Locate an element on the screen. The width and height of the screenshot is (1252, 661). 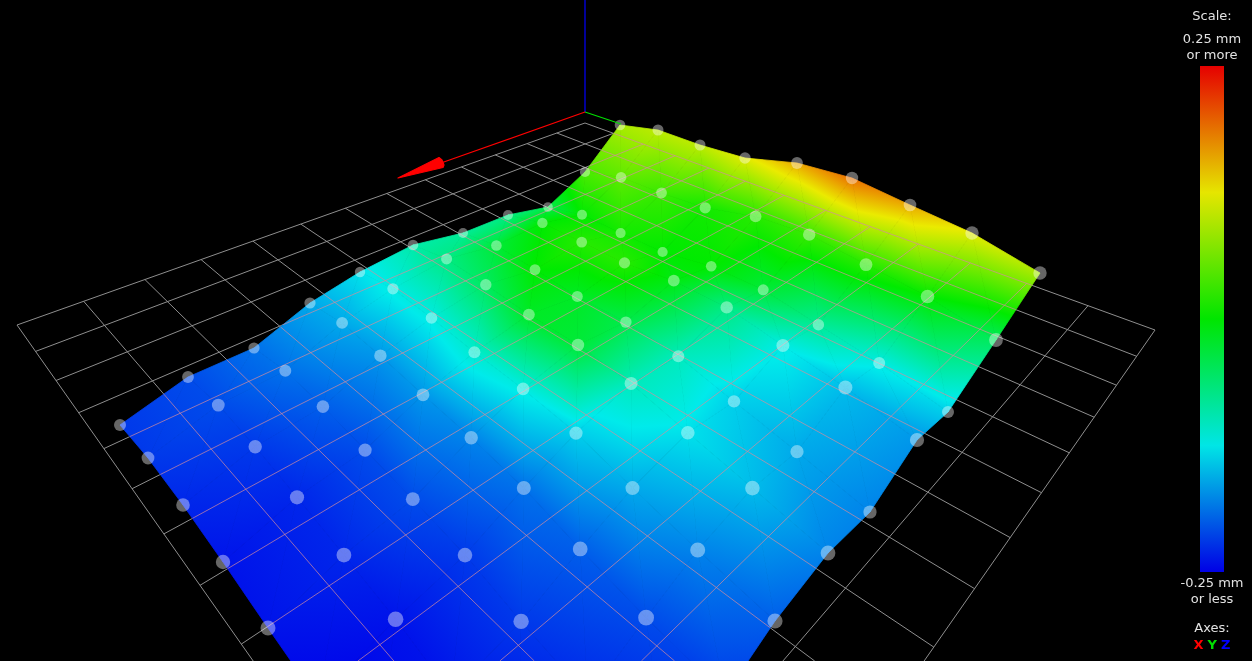
axes-title: Axes: is located at coordinates (1212, 627).